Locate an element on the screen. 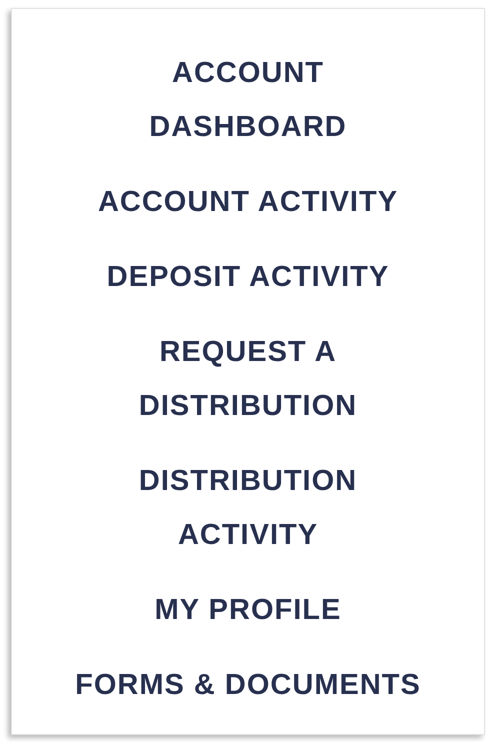 Image resolution: width=493 pixels, height=742 pixels. menu-link: DEPOSIT ACTIVITY is located at coordinates (248, 277).